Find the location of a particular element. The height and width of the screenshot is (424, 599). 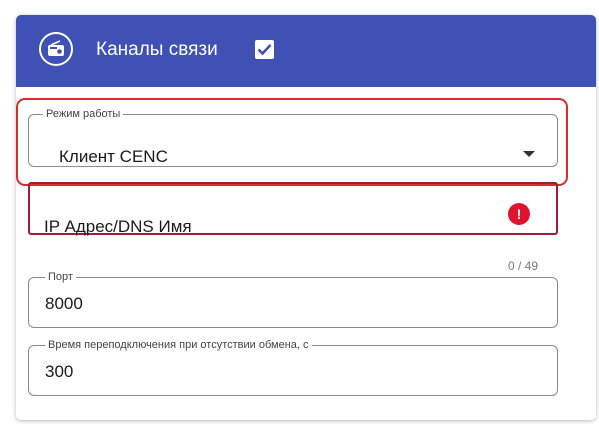

radio-icon is located at coordinates (56, 49).